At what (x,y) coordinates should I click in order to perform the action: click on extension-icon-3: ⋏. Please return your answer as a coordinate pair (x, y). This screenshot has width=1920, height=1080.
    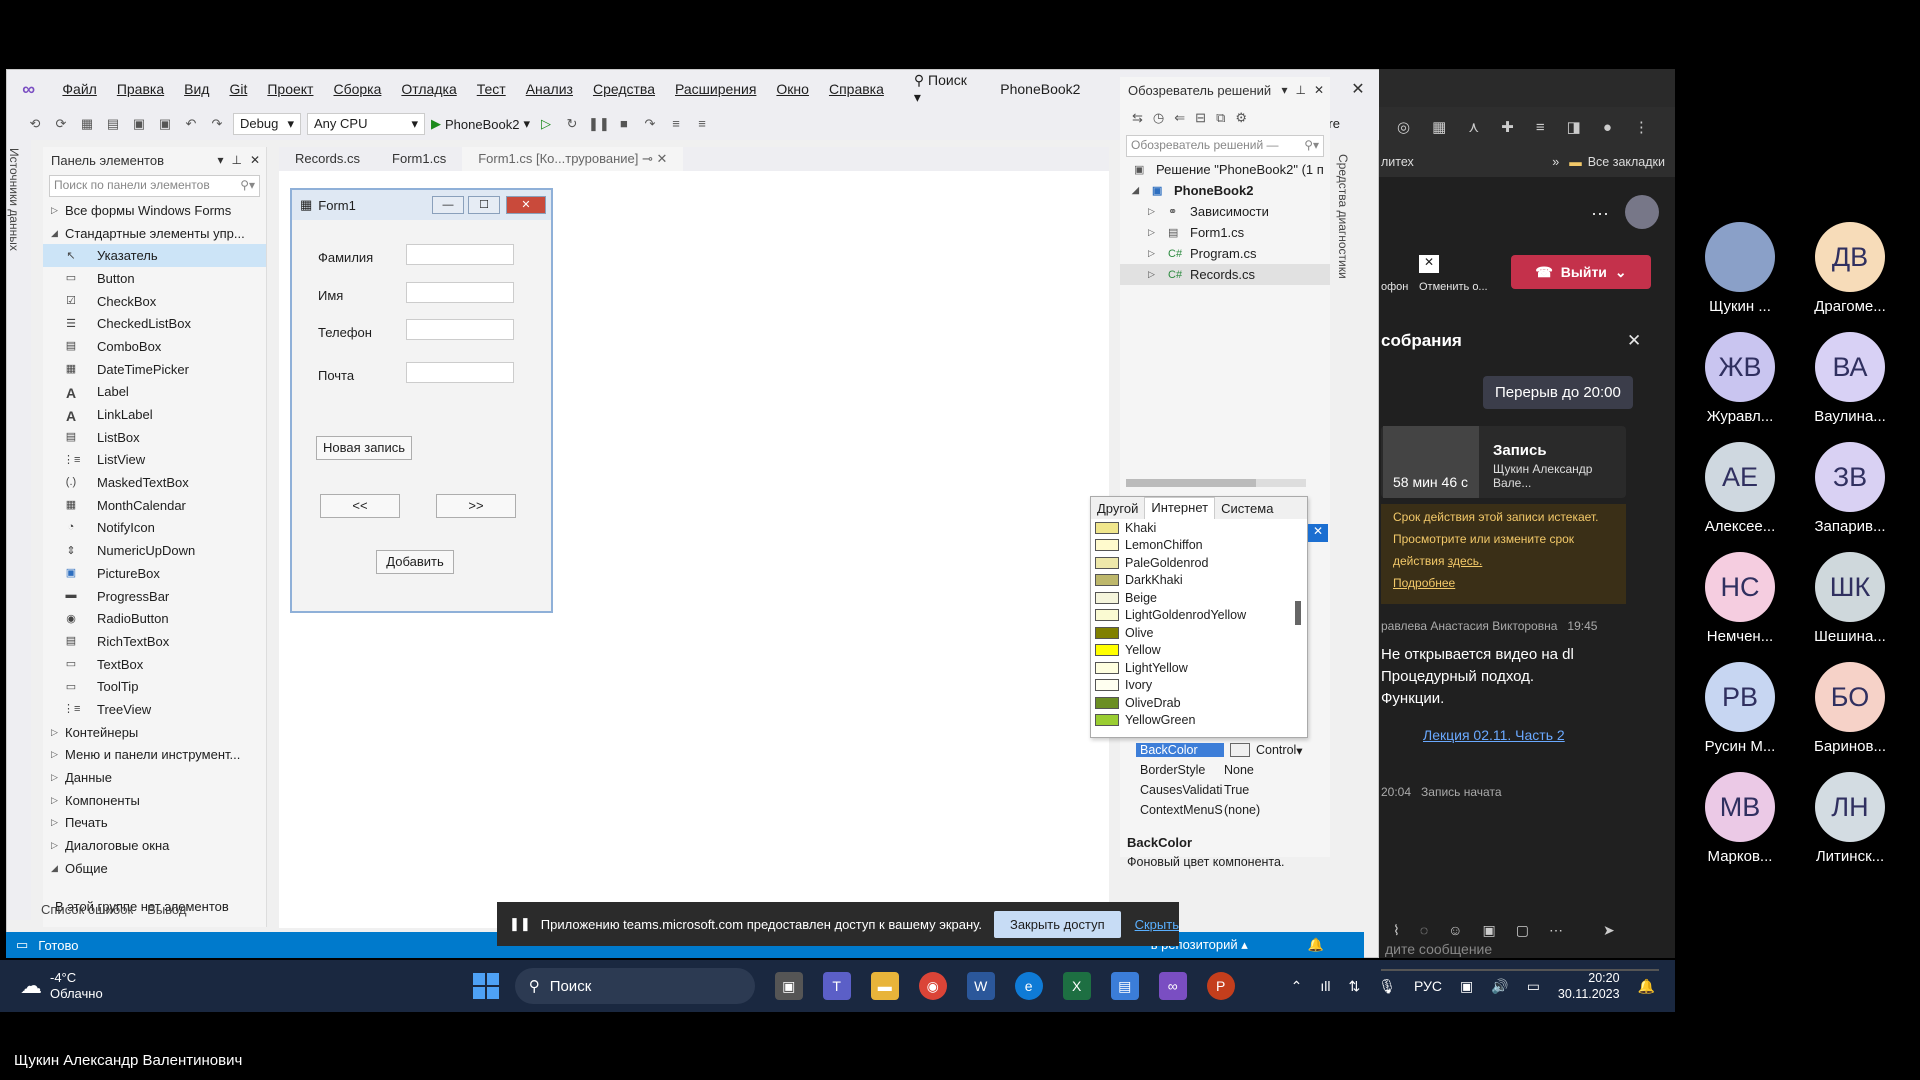
    Looking at the image, I should click on (1473, 127).